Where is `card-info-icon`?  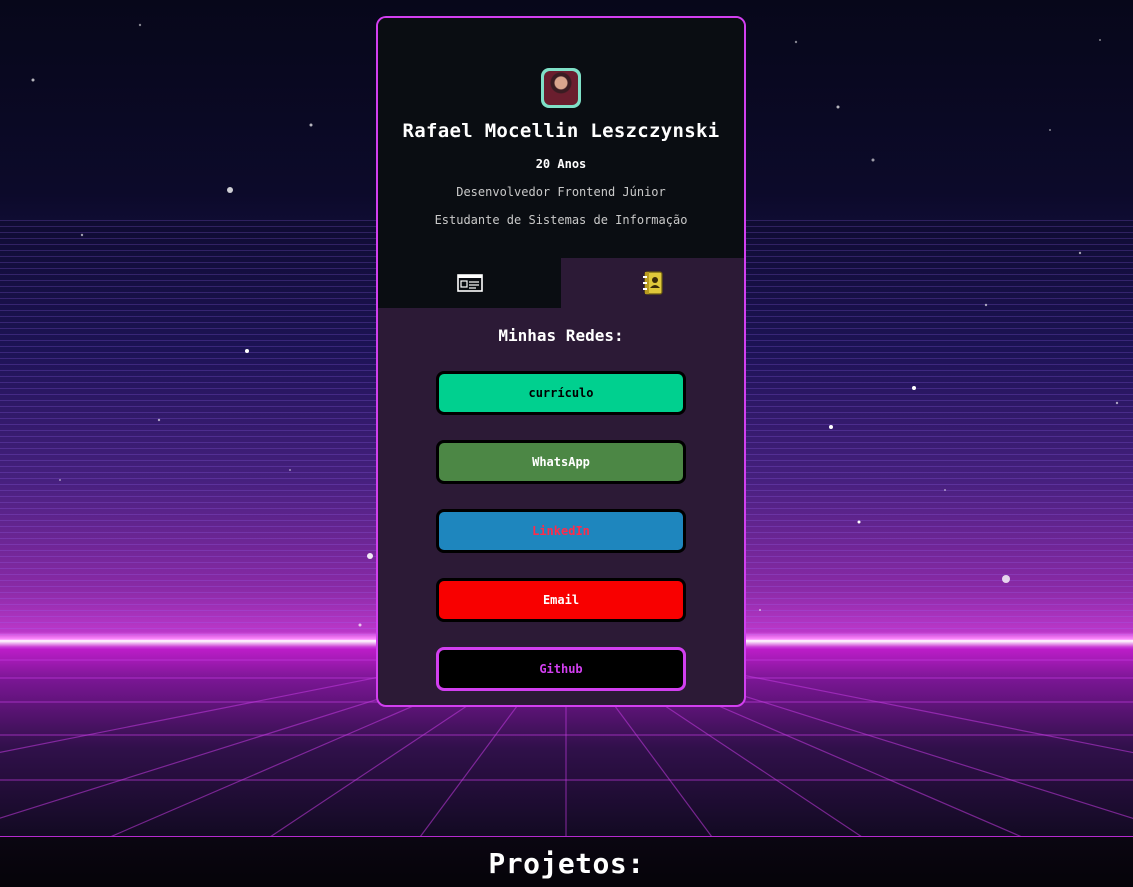
card-info-icon is located at coordinates (469, 283).